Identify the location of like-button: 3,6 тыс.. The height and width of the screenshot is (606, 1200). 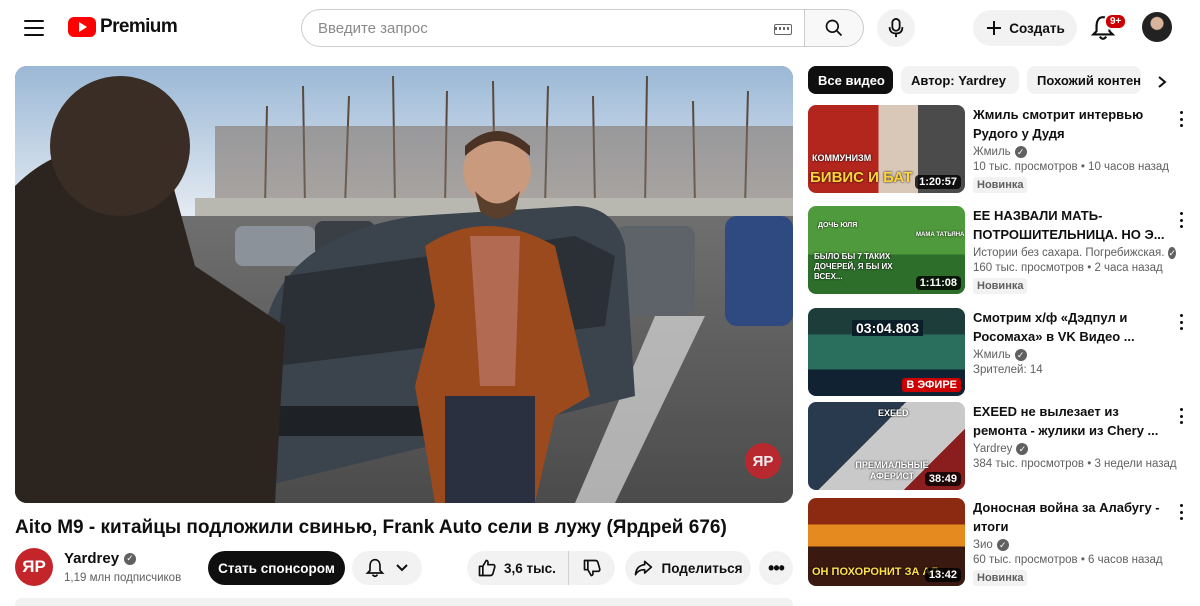
(518, 568).